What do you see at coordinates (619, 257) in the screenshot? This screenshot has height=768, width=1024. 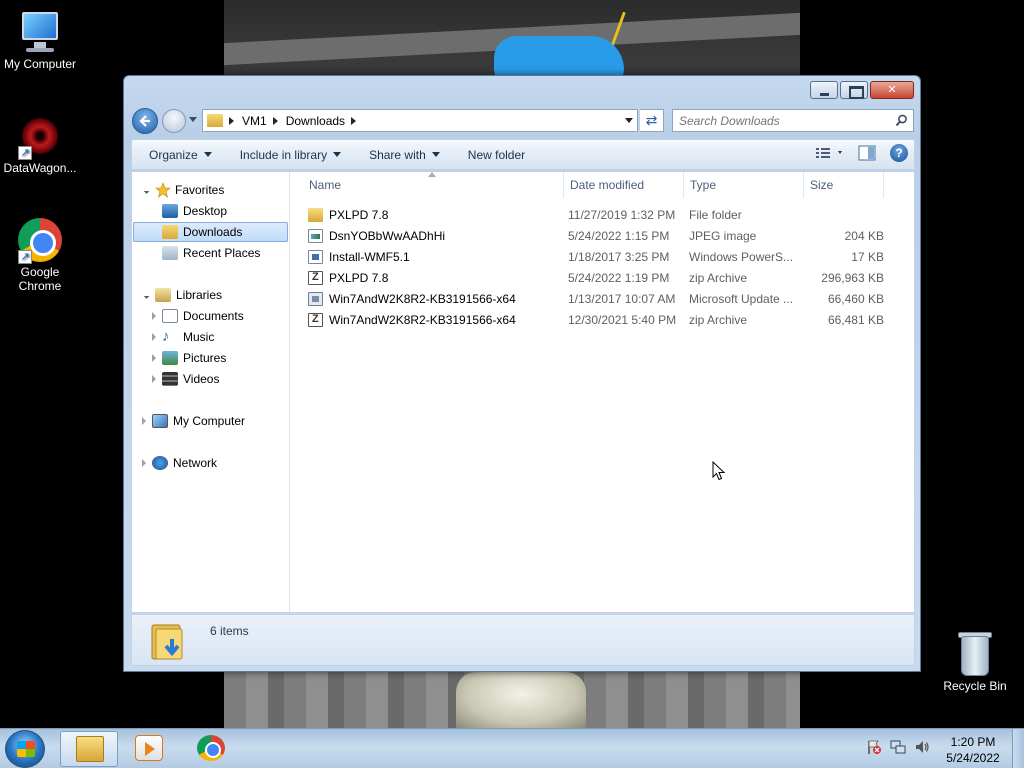 I see `file-date: 1/18/2017 3:25 PM` at bounding box center [619, 257].